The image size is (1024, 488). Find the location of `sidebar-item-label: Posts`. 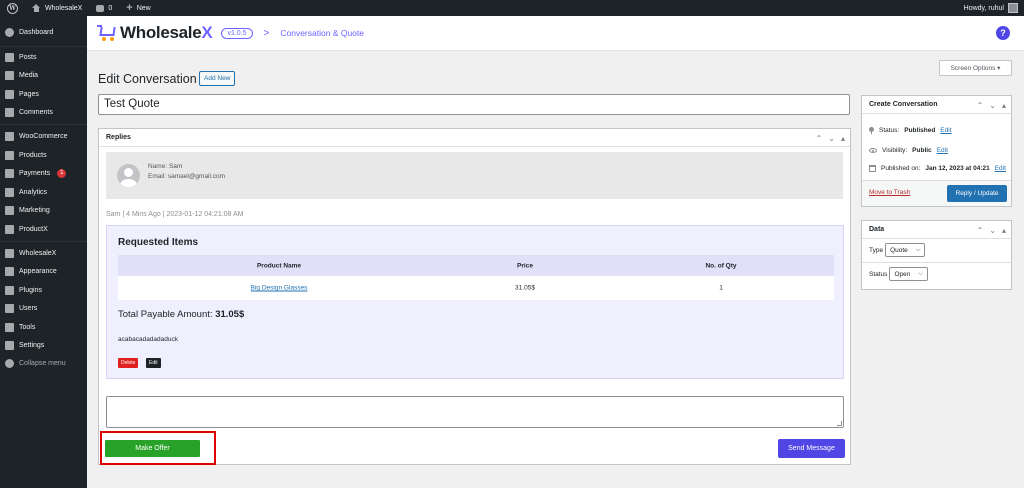

sidebar-item-label: Posts is located at coordinates (28, 57).